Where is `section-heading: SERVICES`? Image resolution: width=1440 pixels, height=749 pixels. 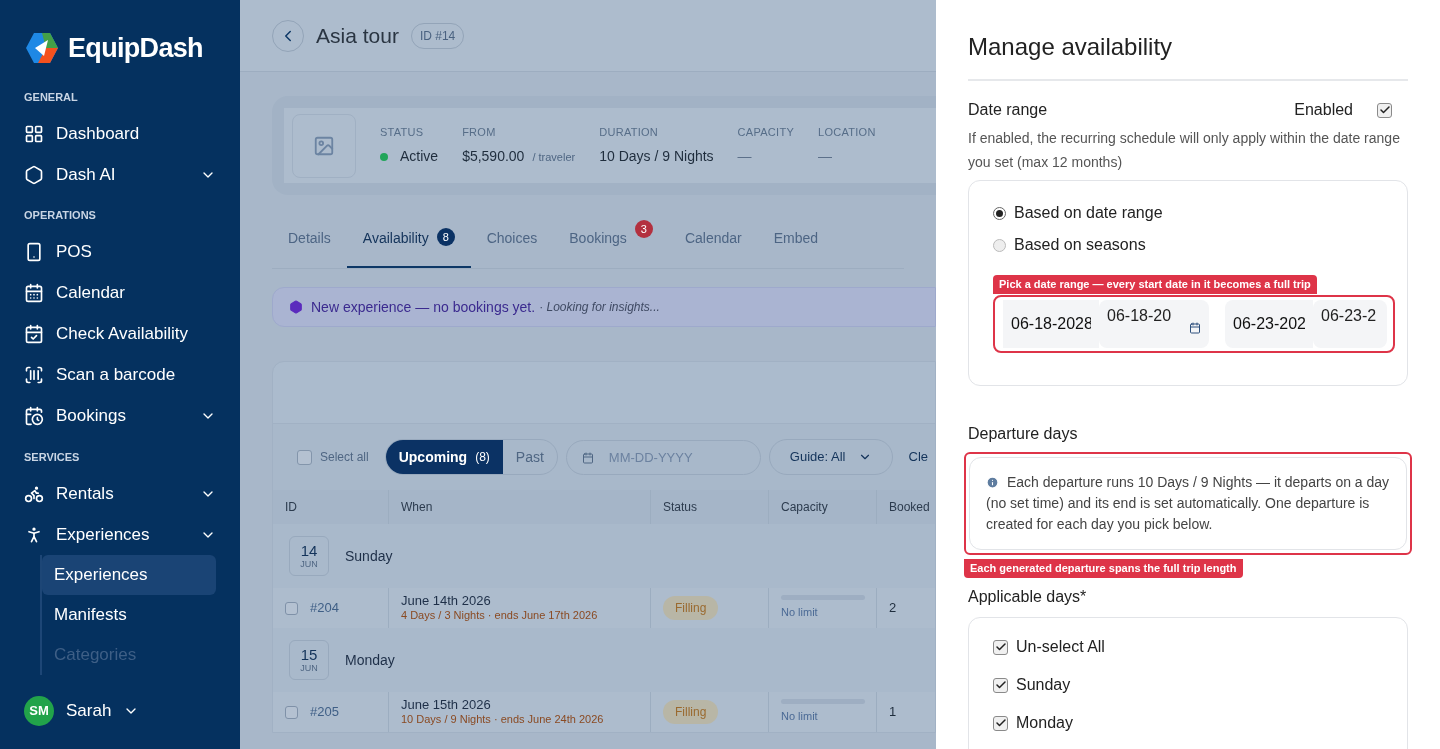
section-heading: SERVICES is located at coordinates (52, 457).